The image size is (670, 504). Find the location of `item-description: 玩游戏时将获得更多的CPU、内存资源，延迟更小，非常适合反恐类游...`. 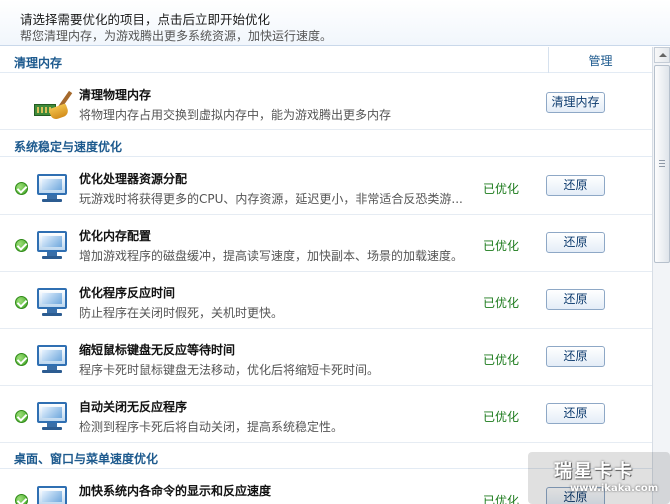

item-description: 玩游戏时将获得更多的CPU、内存资源，延迟更小，非常适合反恐类游... is located at coordinates (271, 199).